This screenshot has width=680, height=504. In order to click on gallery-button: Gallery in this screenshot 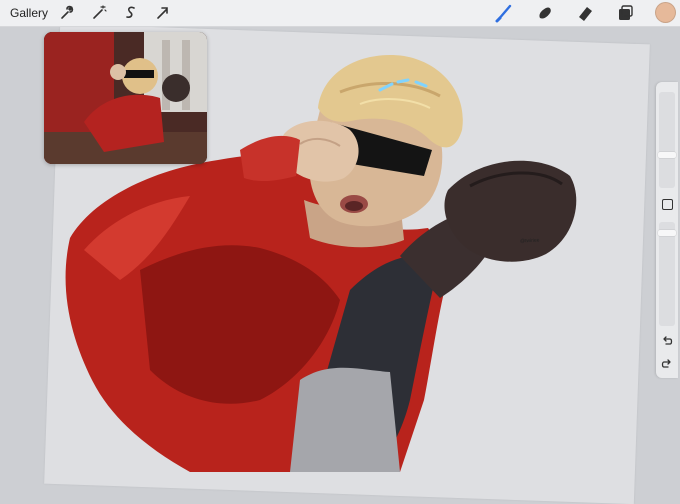, I will do `click(29, 13)`.